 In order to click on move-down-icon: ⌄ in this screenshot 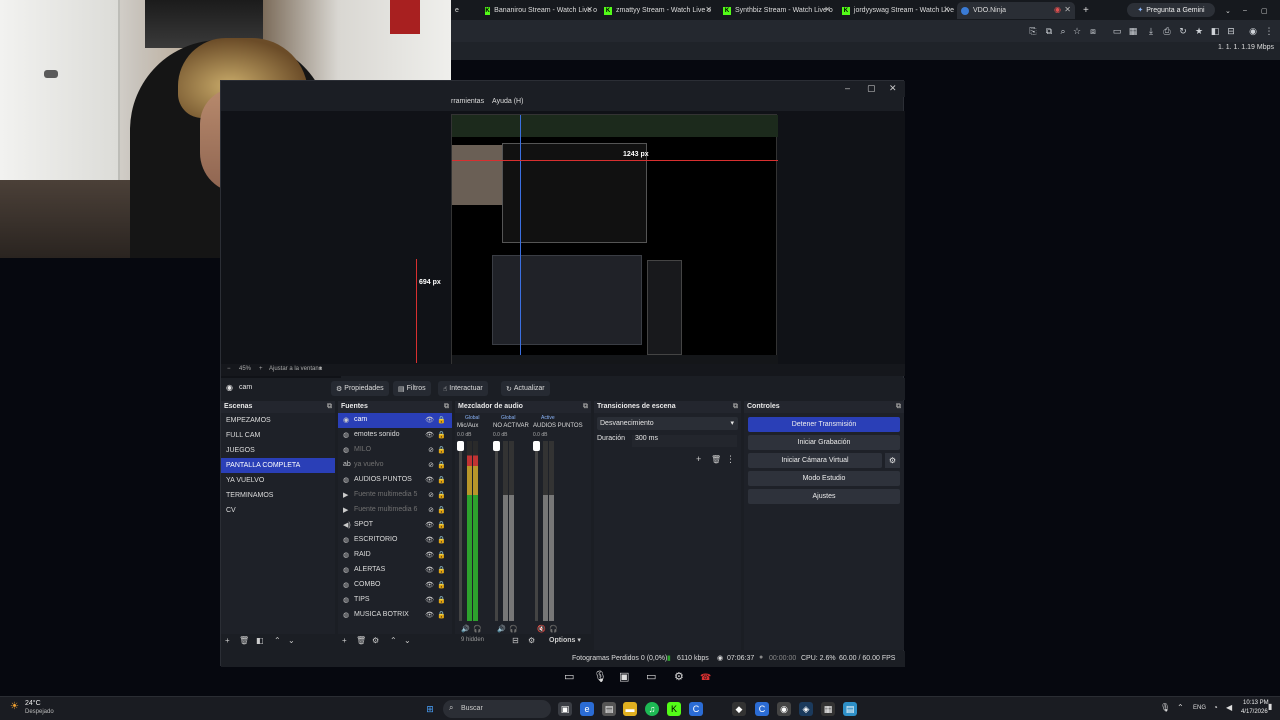, I will do `click(407, 640)`.